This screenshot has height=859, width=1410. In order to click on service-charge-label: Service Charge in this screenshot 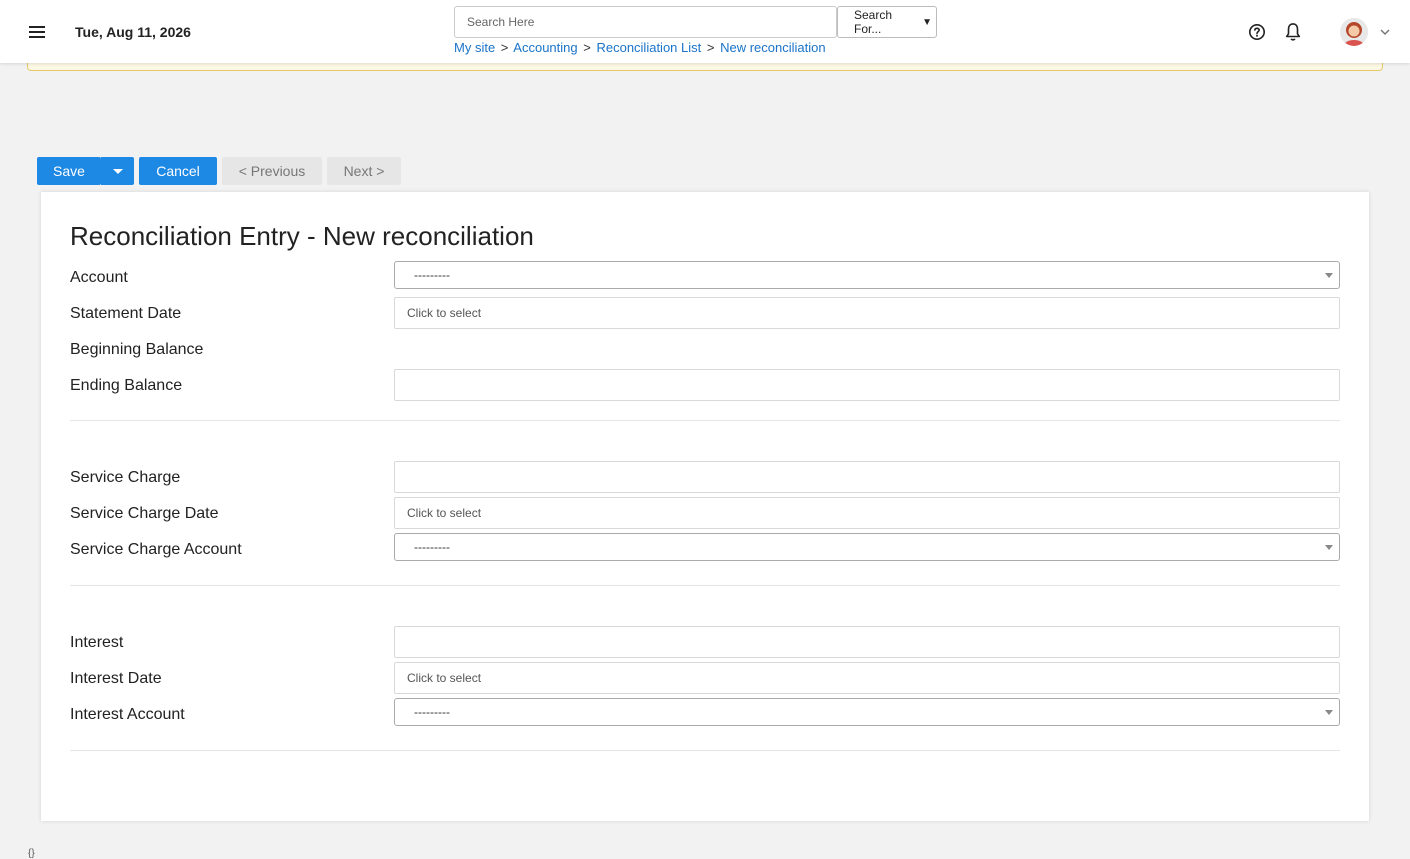, I will do `click(125, 477)`.